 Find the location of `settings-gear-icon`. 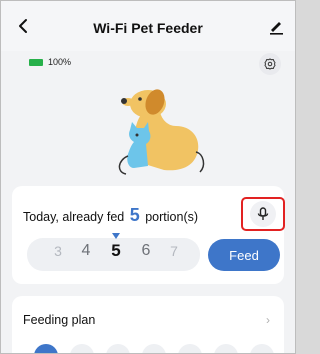

settings-gear-icon is located at coordinates (270, 64).